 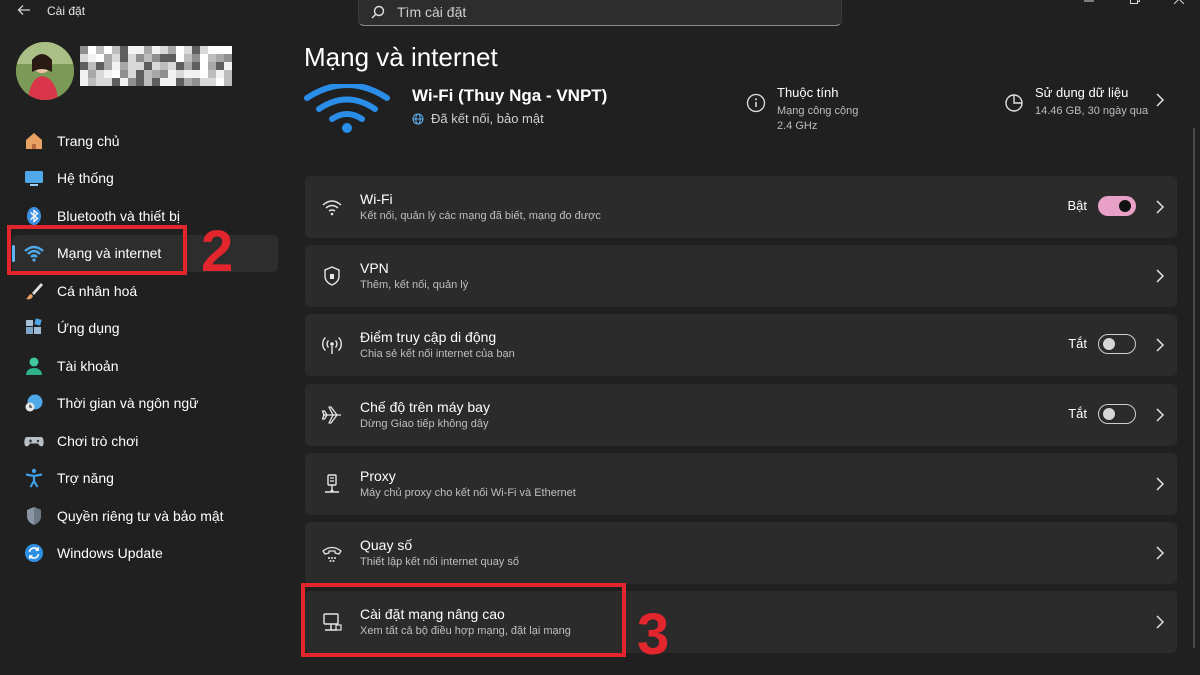 I want to click on maximize-button, so click(x=1135, y=6).